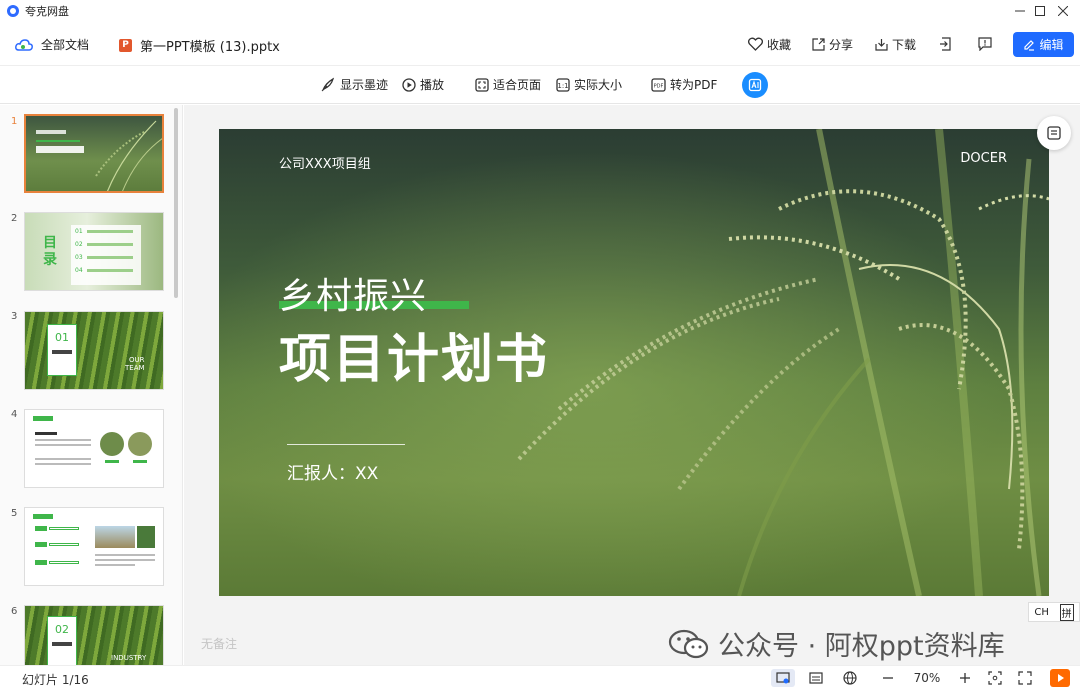  Describe the element at coordinates (1066, 612) in the screenshot. I see `ime-mode: 拼` at that location.